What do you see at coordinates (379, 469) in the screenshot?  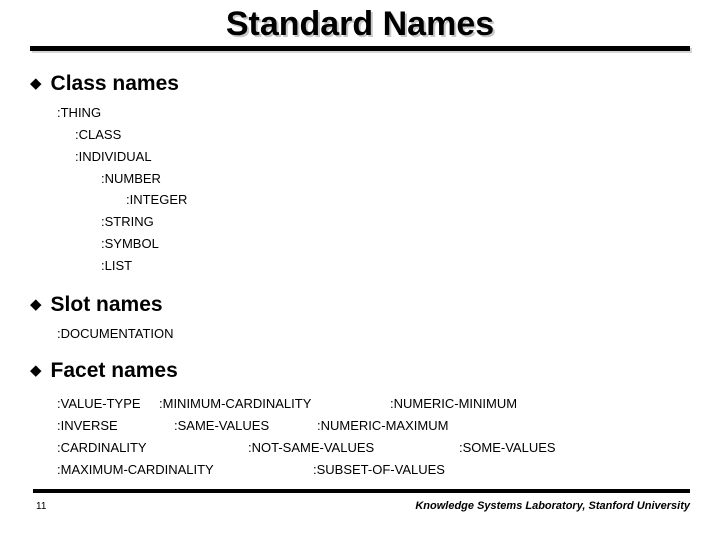 I see `facet-name-item: :SUBSET-OF-VALUES` at bounding box center [379, 469].